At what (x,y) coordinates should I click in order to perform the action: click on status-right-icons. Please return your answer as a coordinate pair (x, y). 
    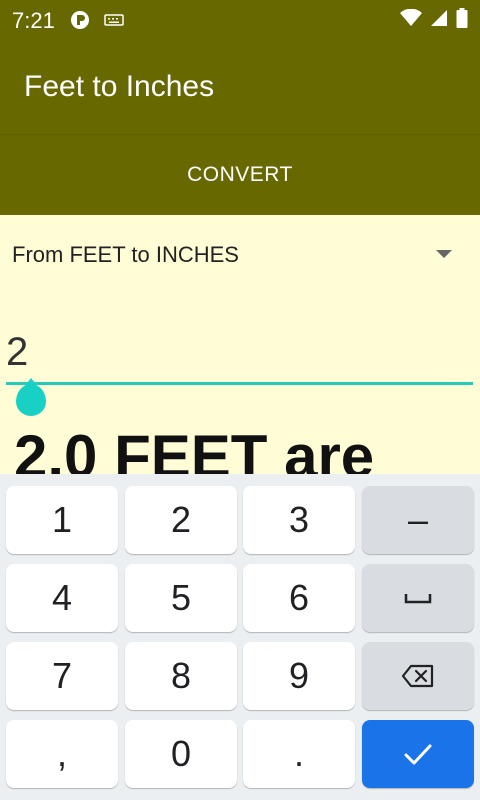
    Looking at the image, I should click on (434, 18).